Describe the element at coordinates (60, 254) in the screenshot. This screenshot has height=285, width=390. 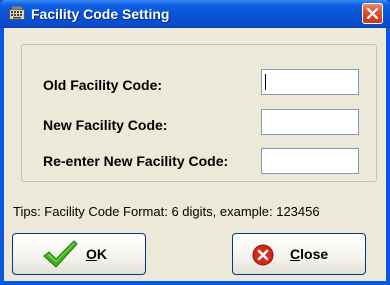
I see `checkmark-icon` at that location.